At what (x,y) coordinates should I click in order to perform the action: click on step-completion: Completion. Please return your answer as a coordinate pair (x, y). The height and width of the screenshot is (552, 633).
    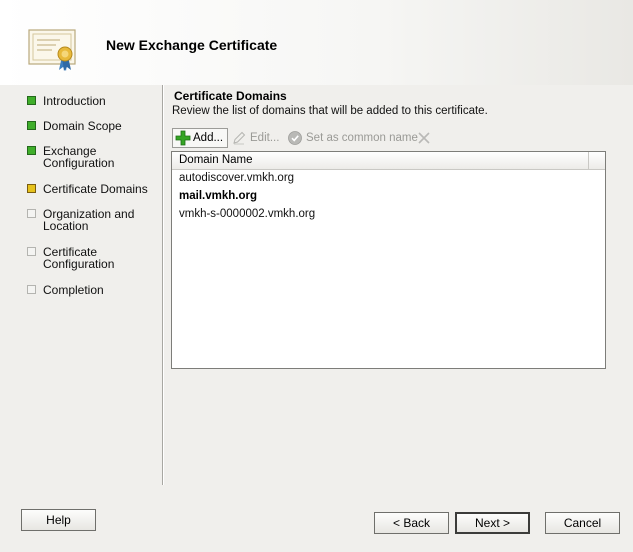
    Looking at the image, I should click on (92, 290).